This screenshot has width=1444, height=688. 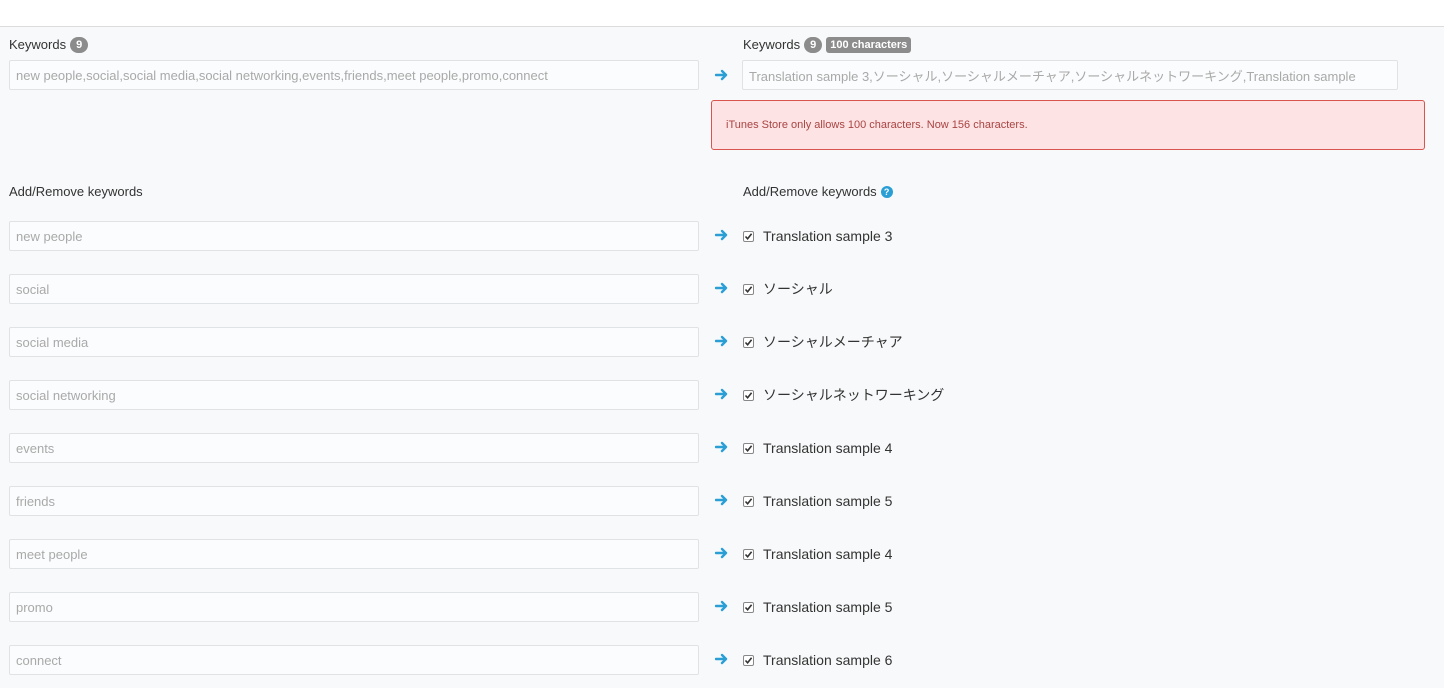 What do you see at coordinates (354, 501) in the screenshot?
I see `keyword-input: friends` at bounding box center [354, 501].